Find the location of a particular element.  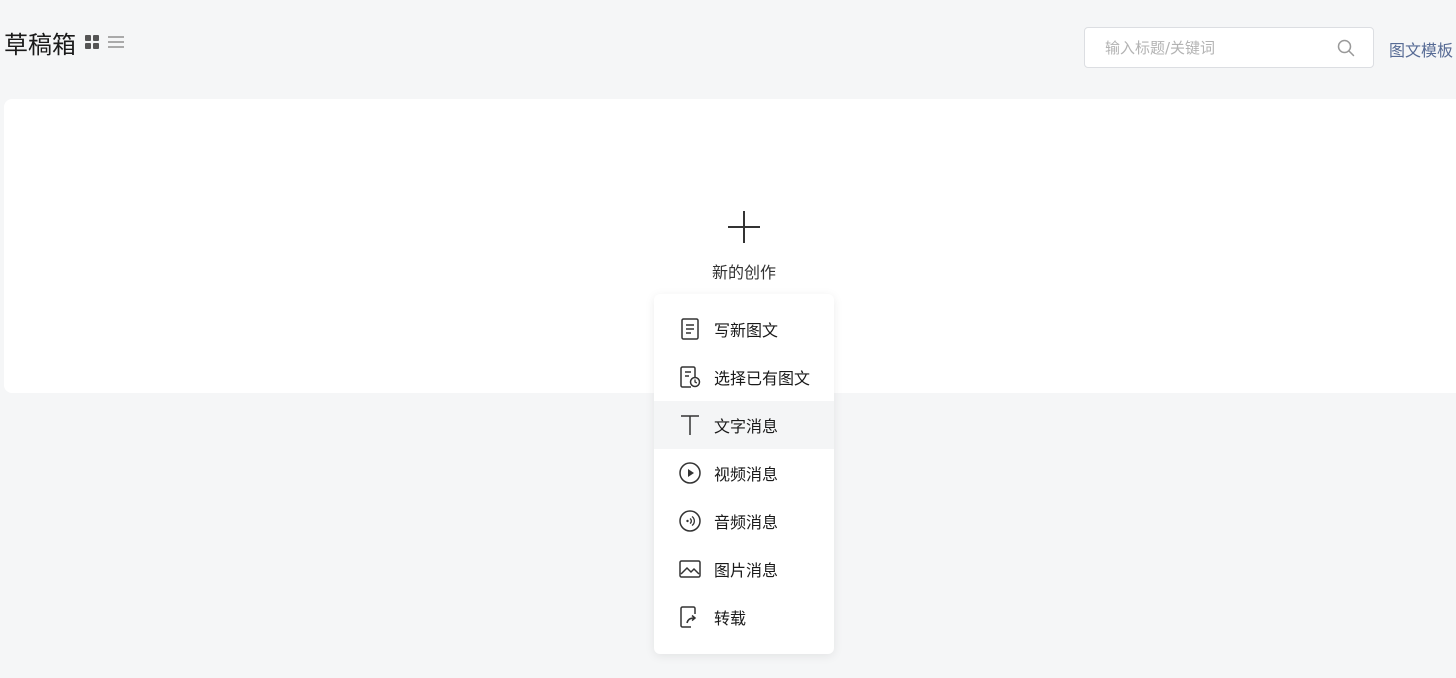

menu-label: 转载 is located at coordinates (730, 618).